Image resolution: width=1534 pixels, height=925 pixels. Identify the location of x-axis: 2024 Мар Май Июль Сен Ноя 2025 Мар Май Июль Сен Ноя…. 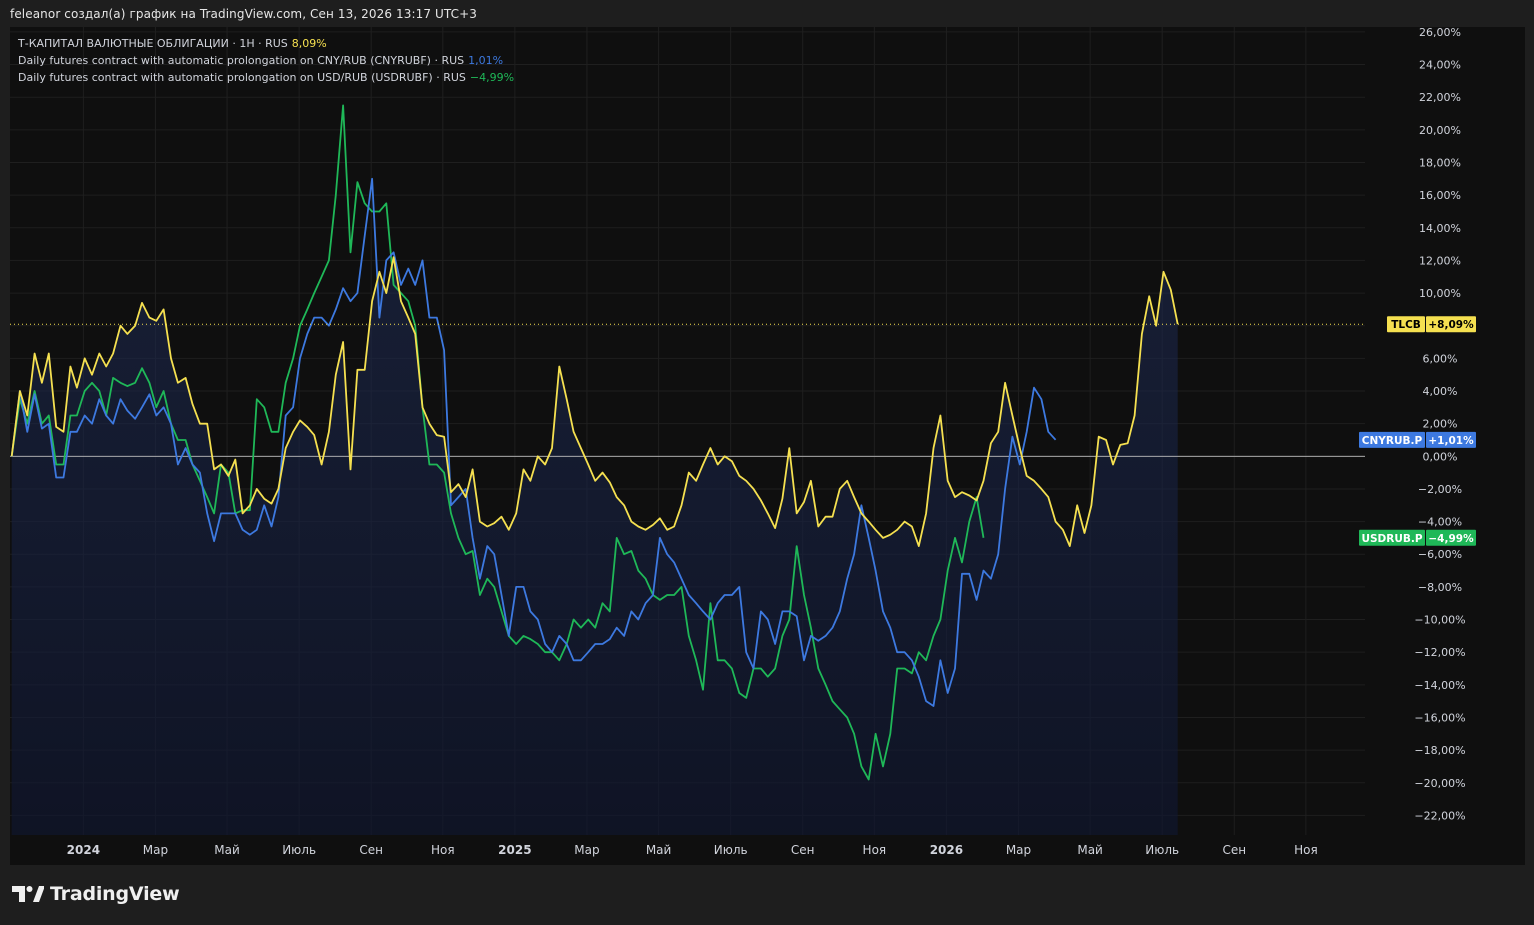
(692, 850).